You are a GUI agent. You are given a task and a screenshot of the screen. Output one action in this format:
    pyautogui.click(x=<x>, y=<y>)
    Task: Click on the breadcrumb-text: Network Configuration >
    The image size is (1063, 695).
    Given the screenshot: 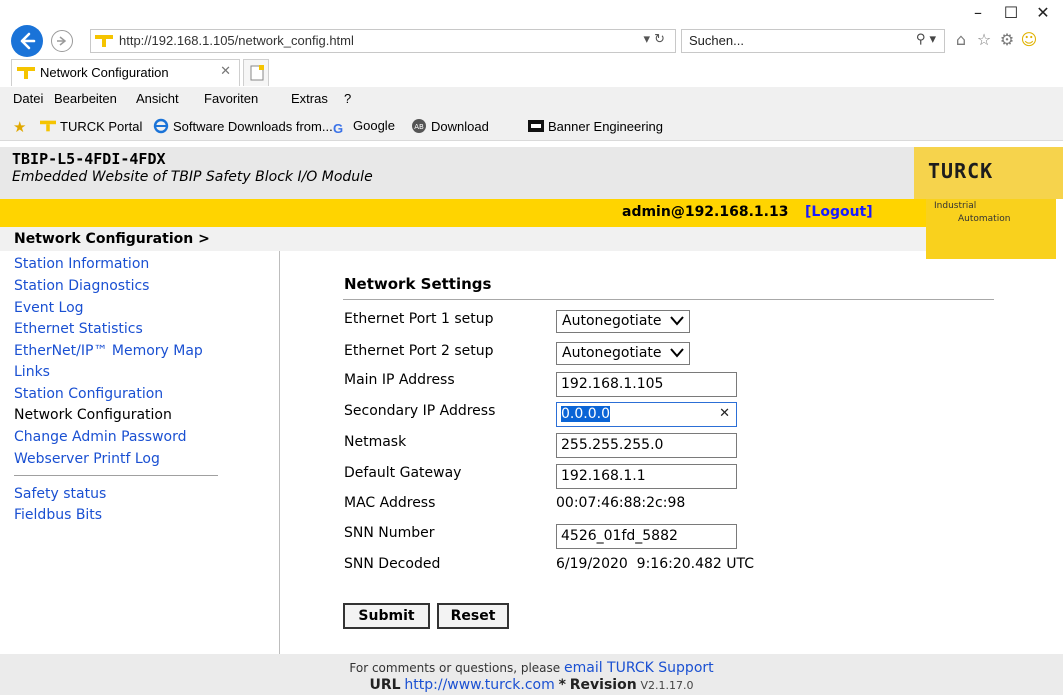 What is the action you would take?
    pyautogui.click(x=112, y=239)
    